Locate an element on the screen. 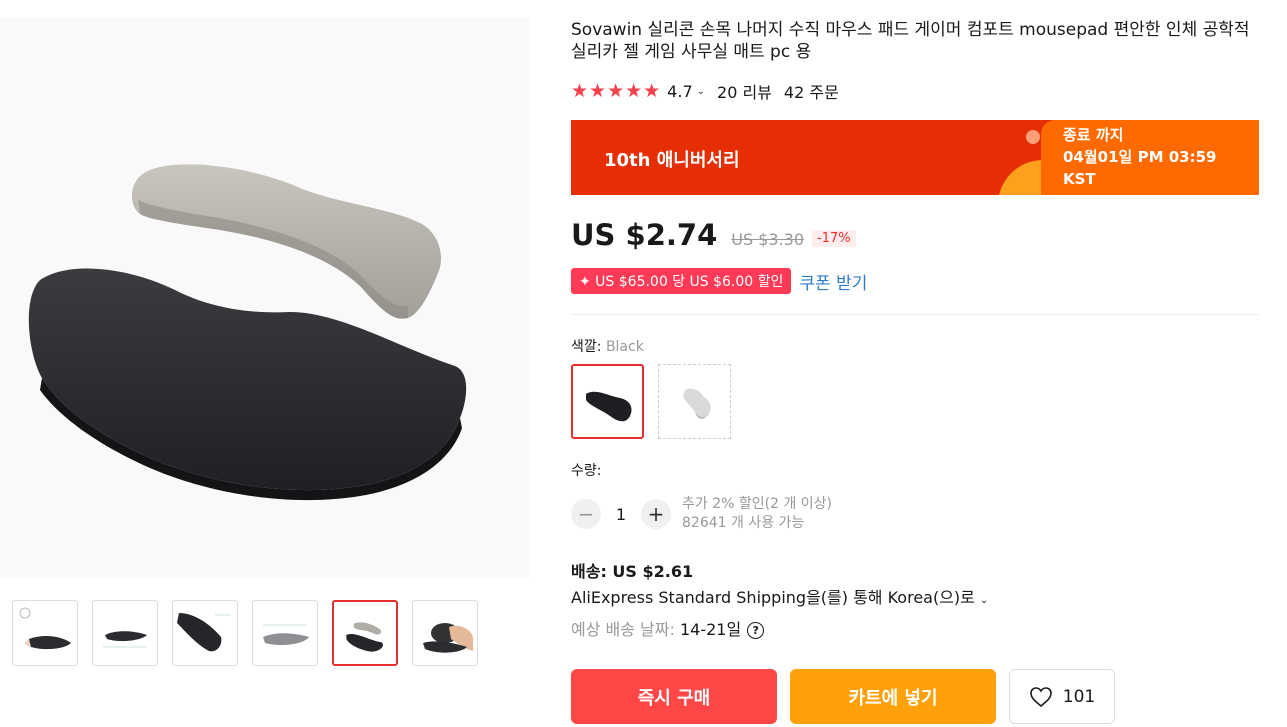 This screenshot has width=1287, height=727. divider is located at coordinates (915, 314).